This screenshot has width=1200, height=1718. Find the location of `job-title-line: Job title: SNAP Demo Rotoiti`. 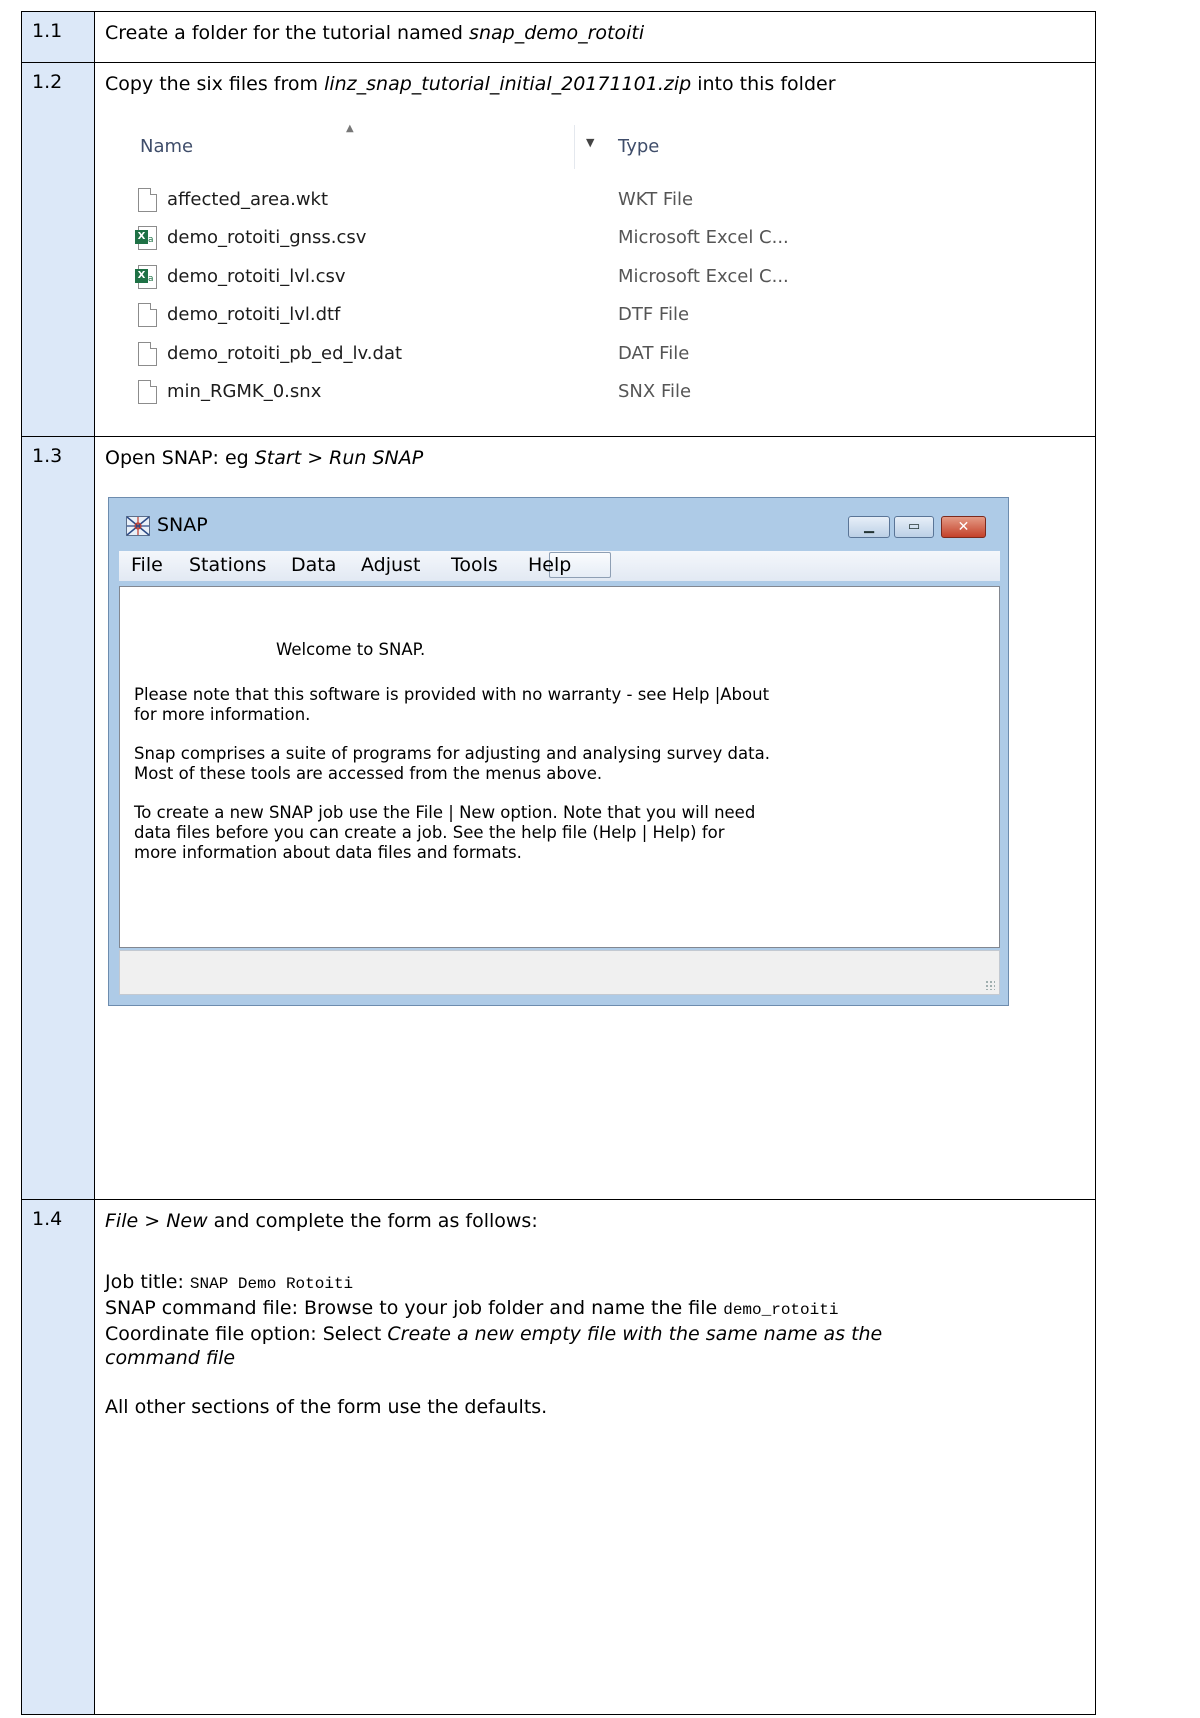

job-title-line: Job title: SNAP Demo Rotoiti is located at coordinates (600, 1283).